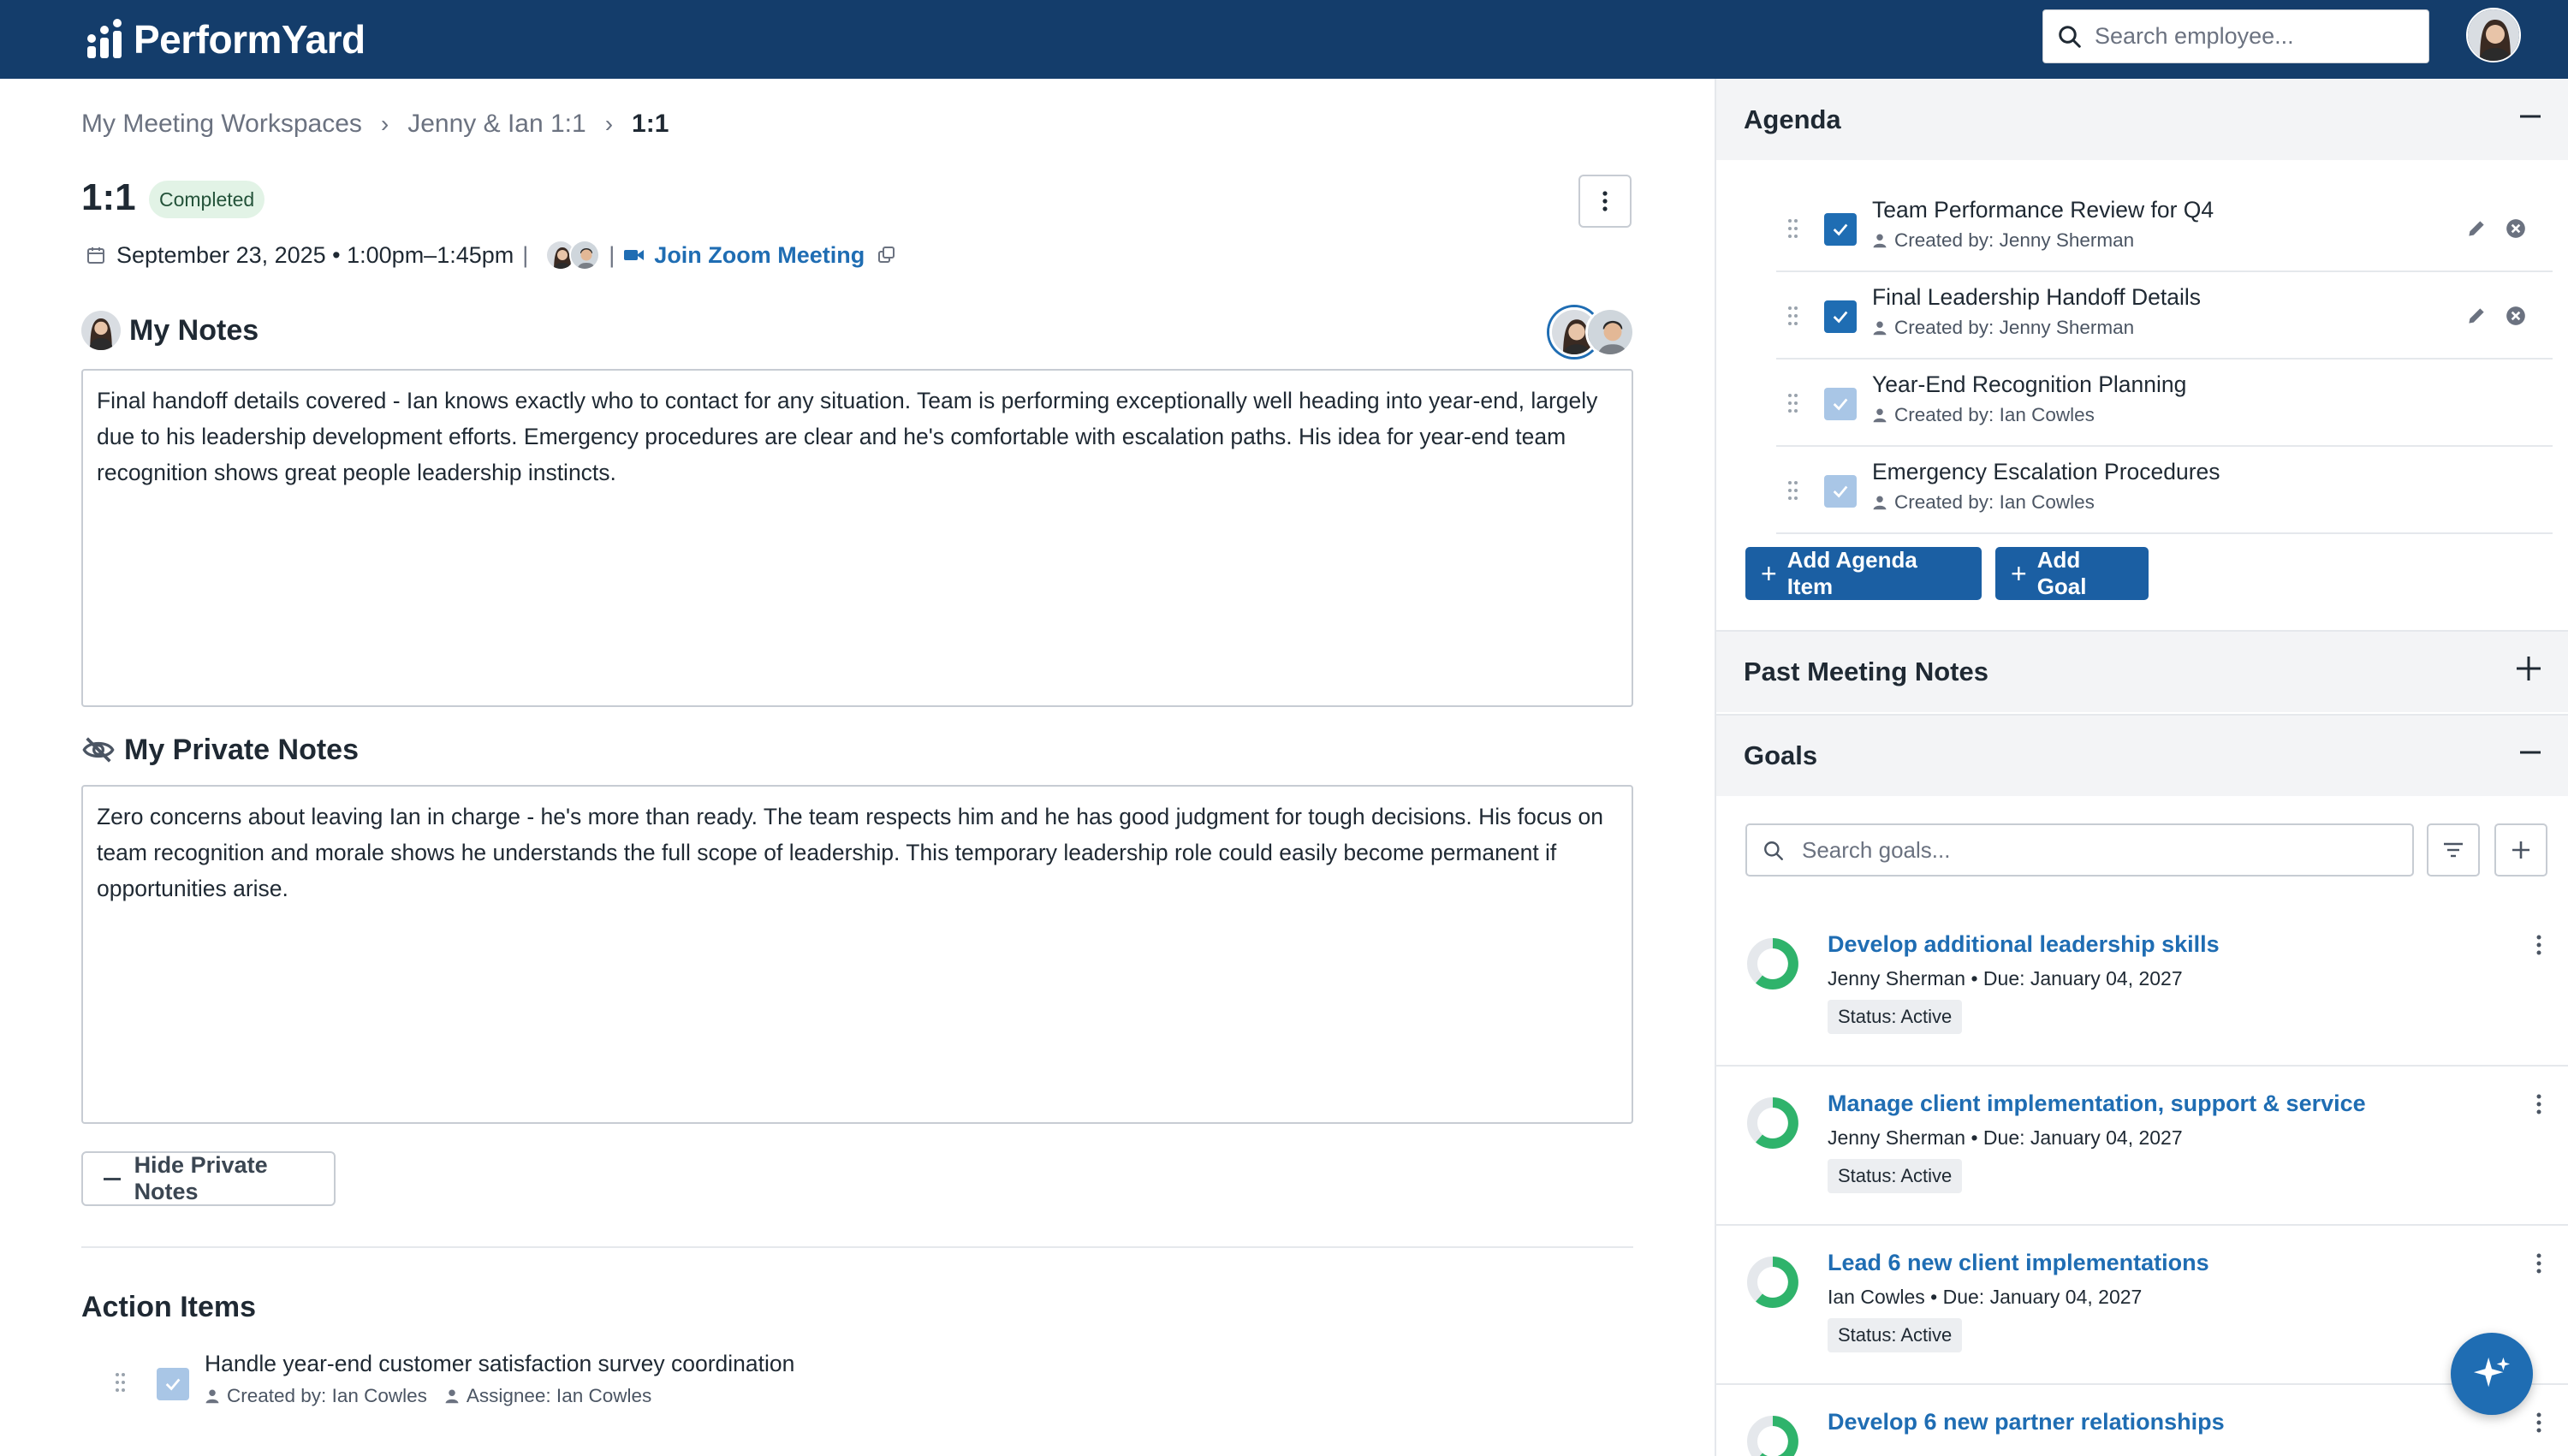 The image size is (2568, 1456). I want to click on agenda-item-meta: Created by: Ian Cowles, so click(1983, 502).